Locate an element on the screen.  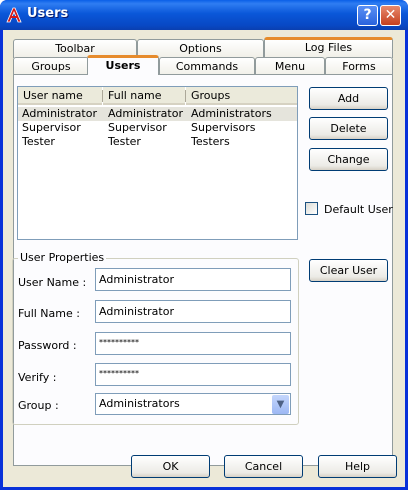
cell-user-name: Supervisor is located at coordinates (51, 127).